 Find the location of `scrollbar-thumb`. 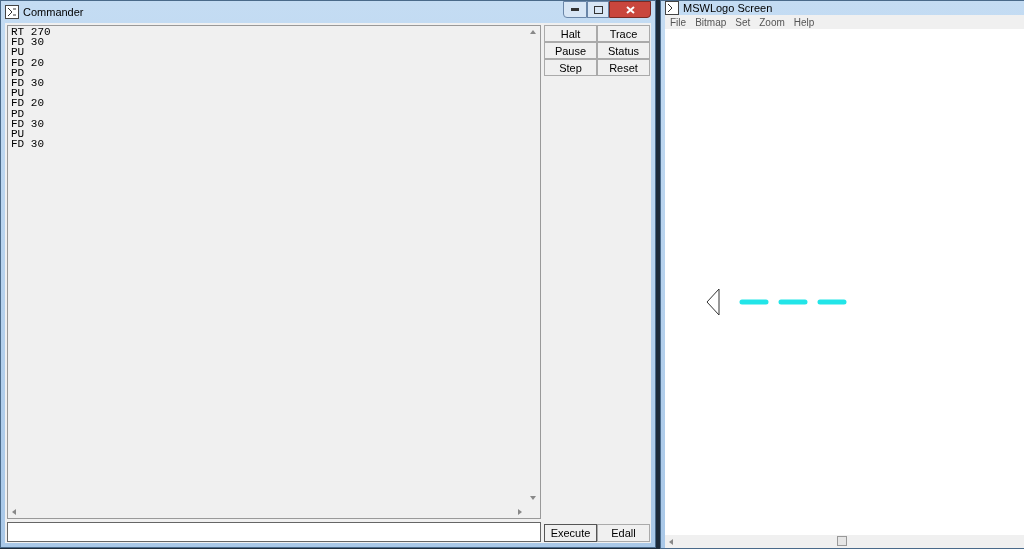

scrollbar-thumb is located at coordinates (842, 541).